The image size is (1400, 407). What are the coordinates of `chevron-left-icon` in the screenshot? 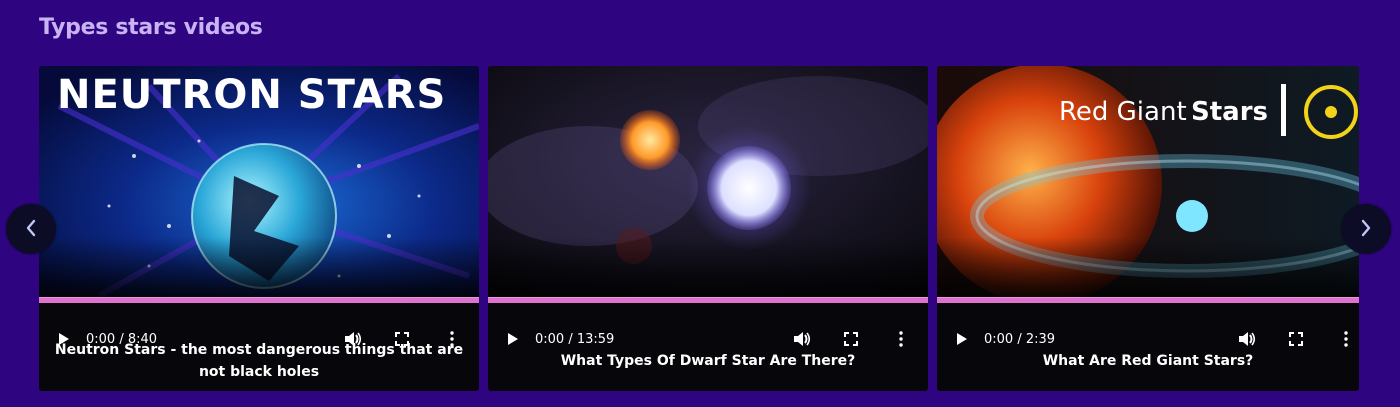 It's located at (31, 229).